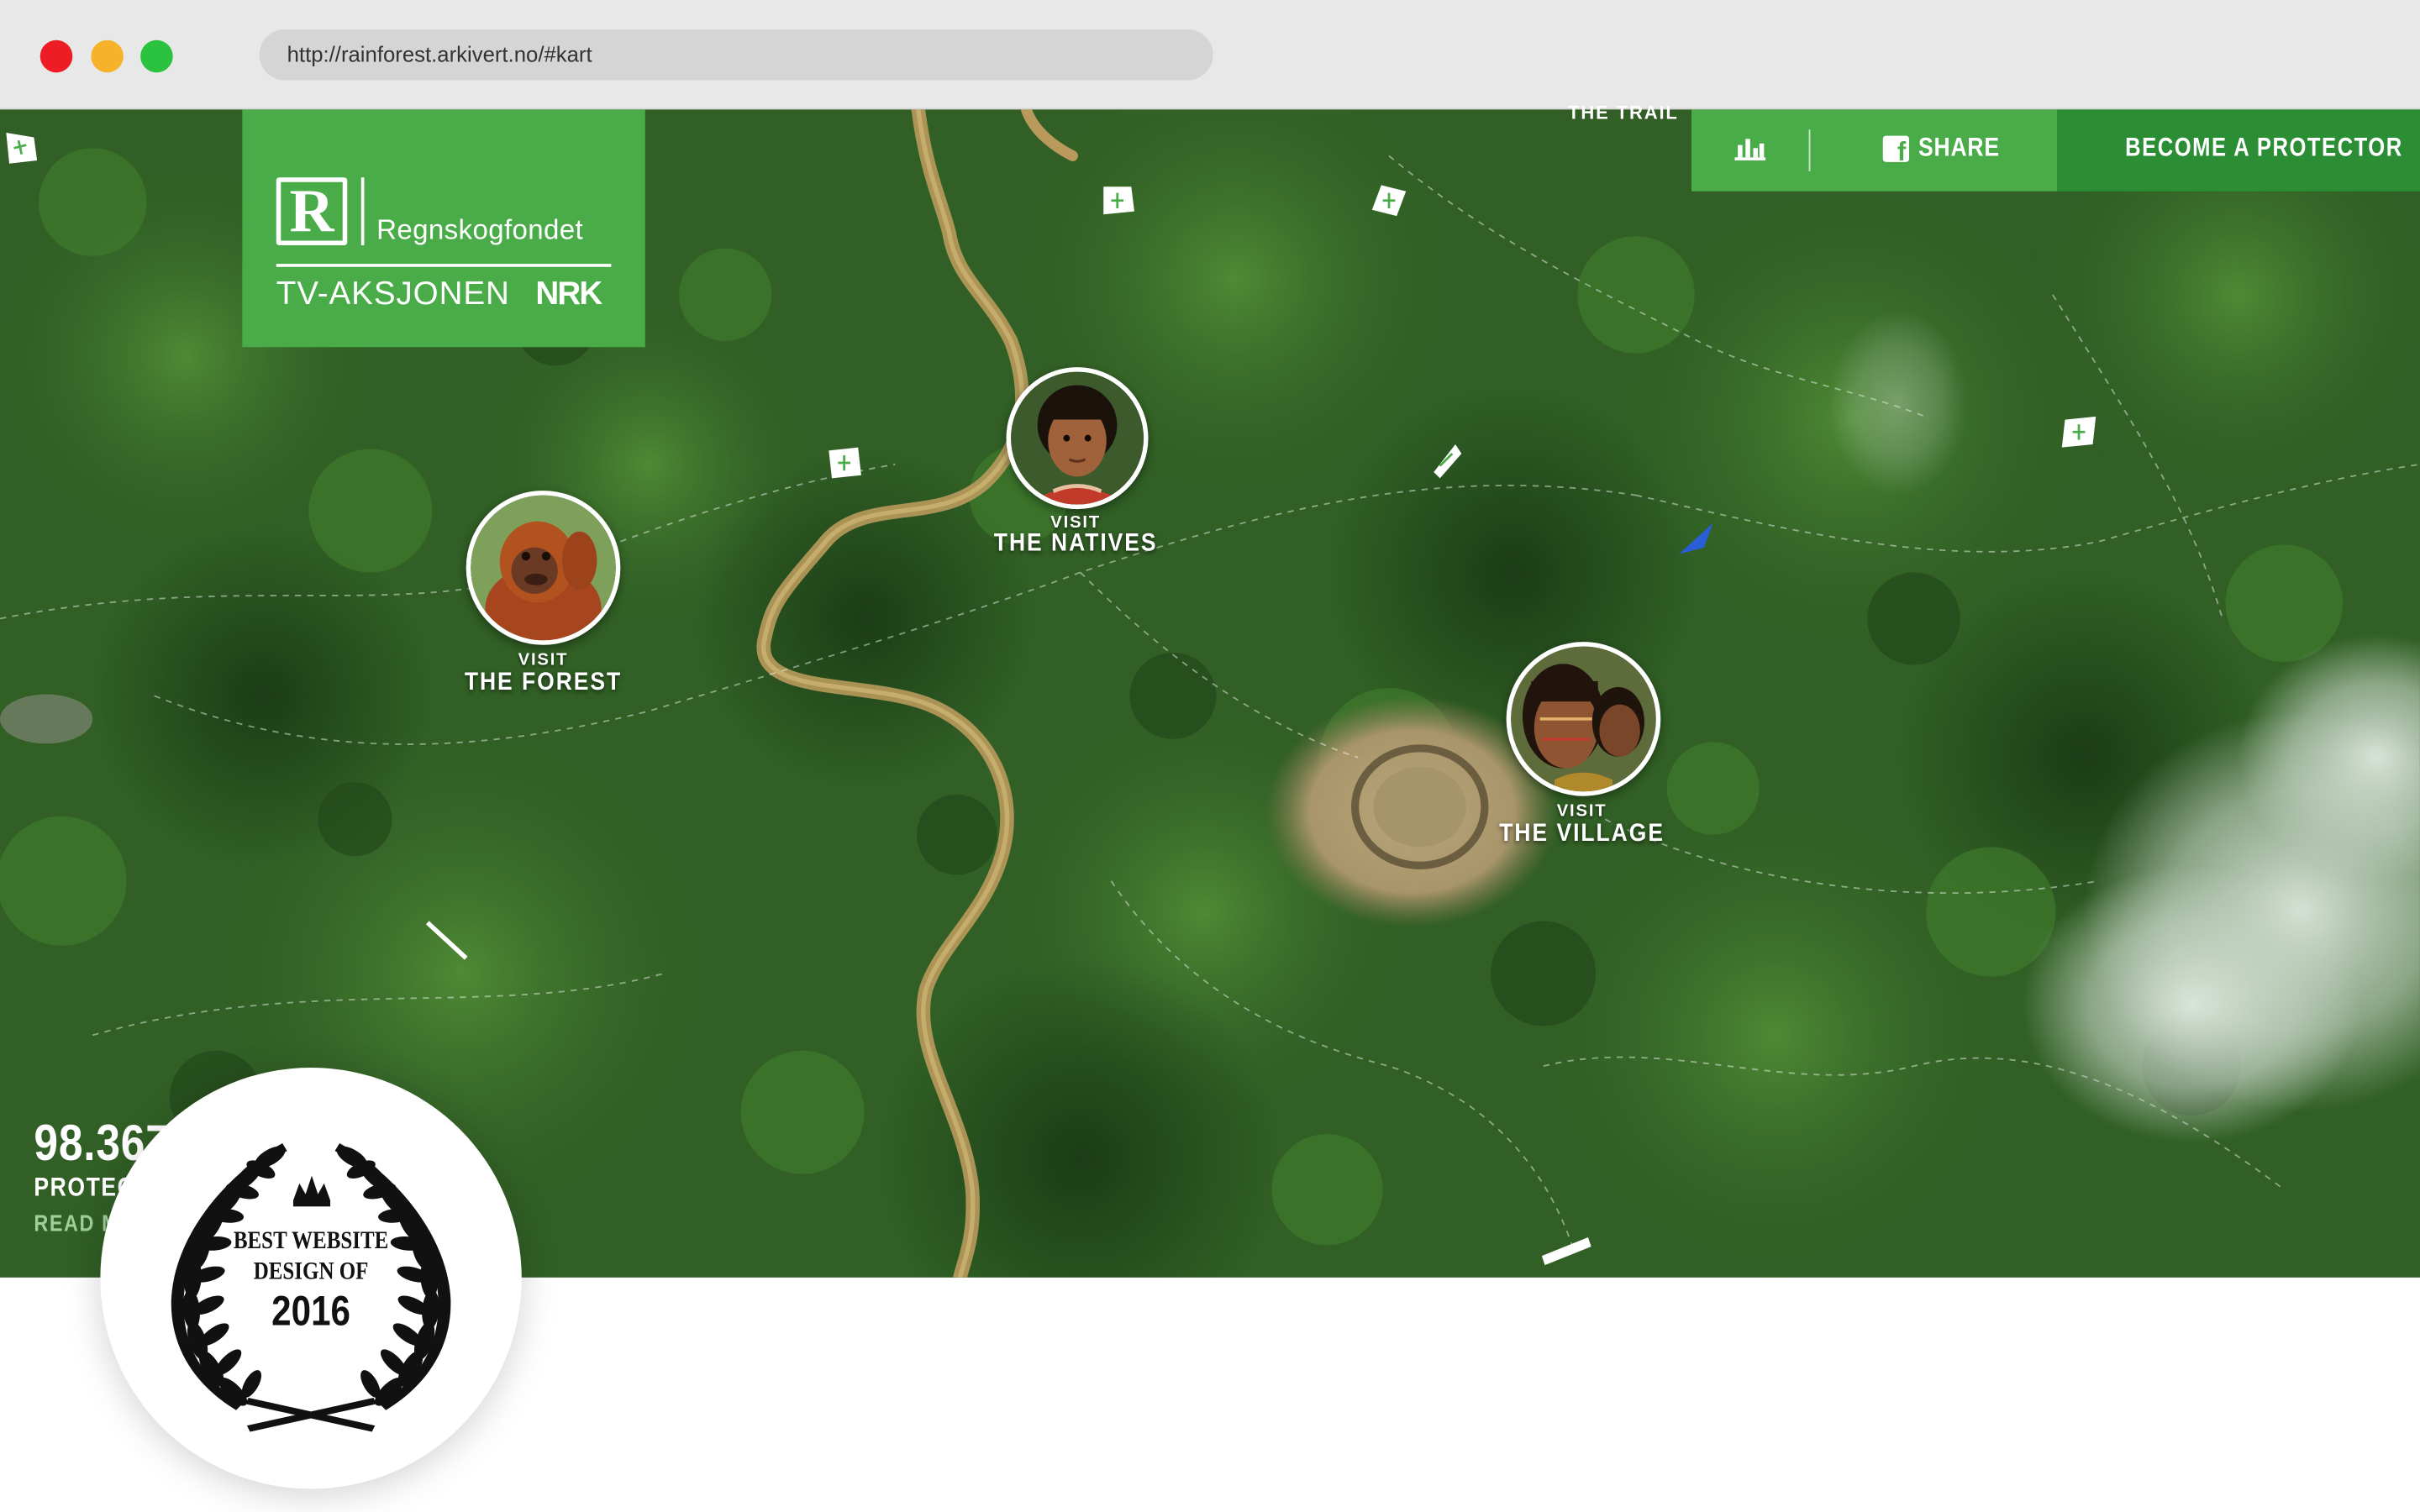 This screenshot has width=2420, height=1512. I want to click on regnskogfondet-logo: R Regnskogfondet TV-AKSJONEN NRK, so click(443, 228).